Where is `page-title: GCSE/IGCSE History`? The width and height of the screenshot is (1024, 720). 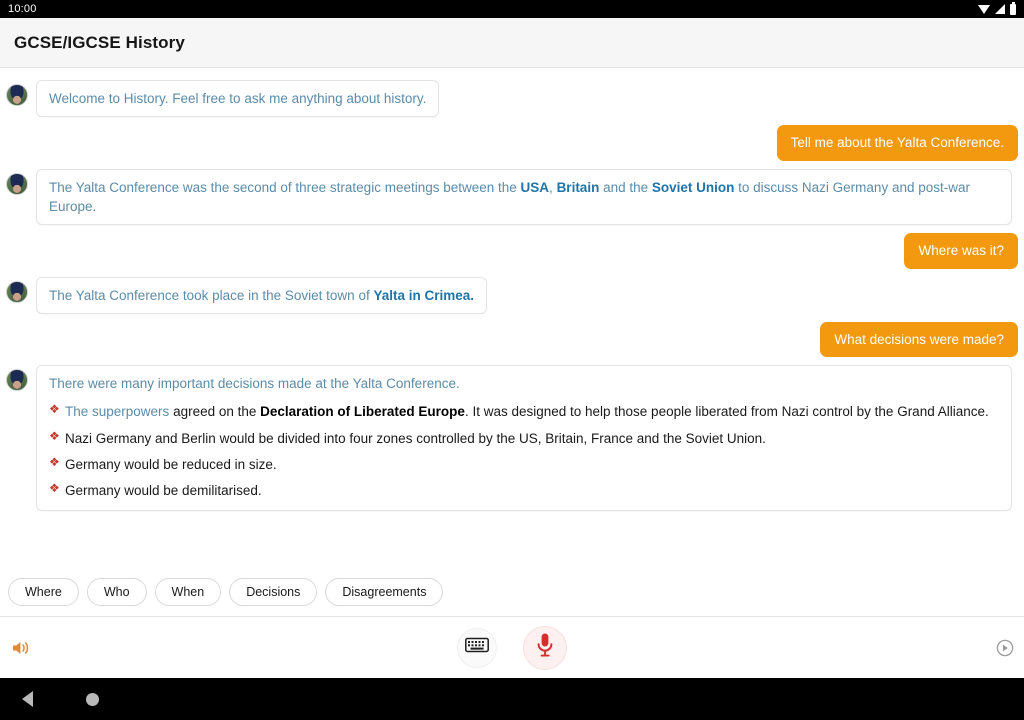
page-title: GCSE/IGCSE History is located at coordinates (99, 42).